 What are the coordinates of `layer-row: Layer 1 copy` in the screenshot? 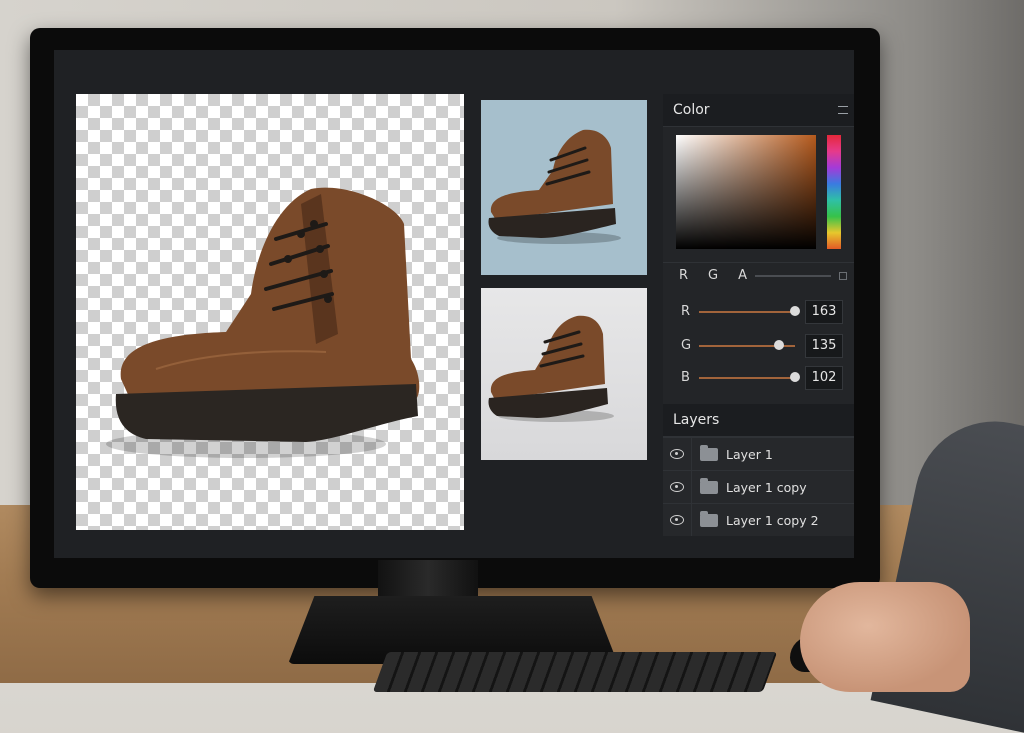 It's located at (758, 486).